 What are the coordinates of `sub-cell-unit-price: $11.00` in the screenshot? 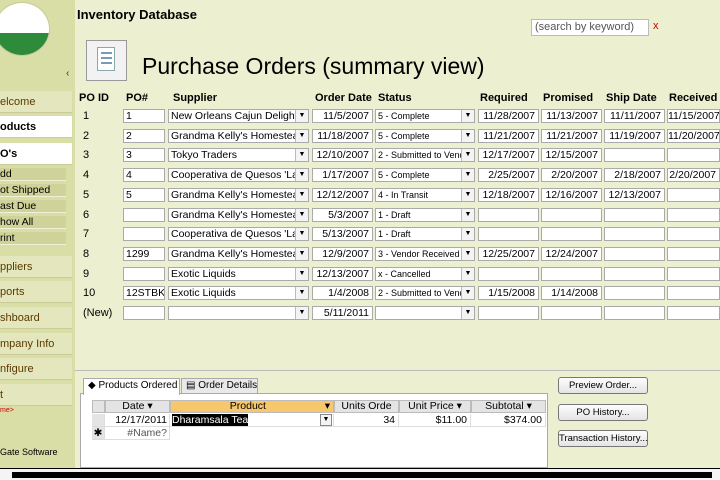 It's located at (435, 420).